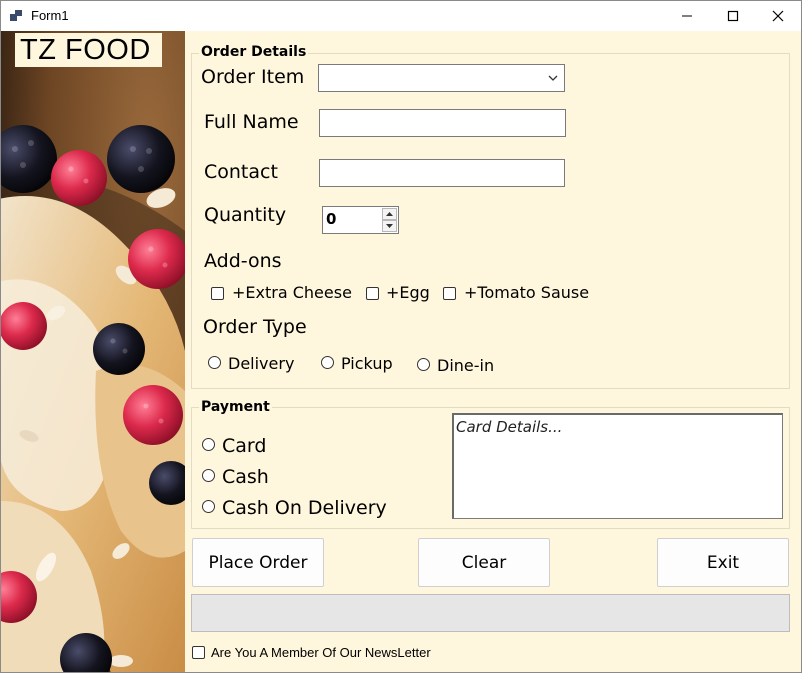 This screenshot has width=802, height=673. I want to click on maximize-button, so click(733, 16).